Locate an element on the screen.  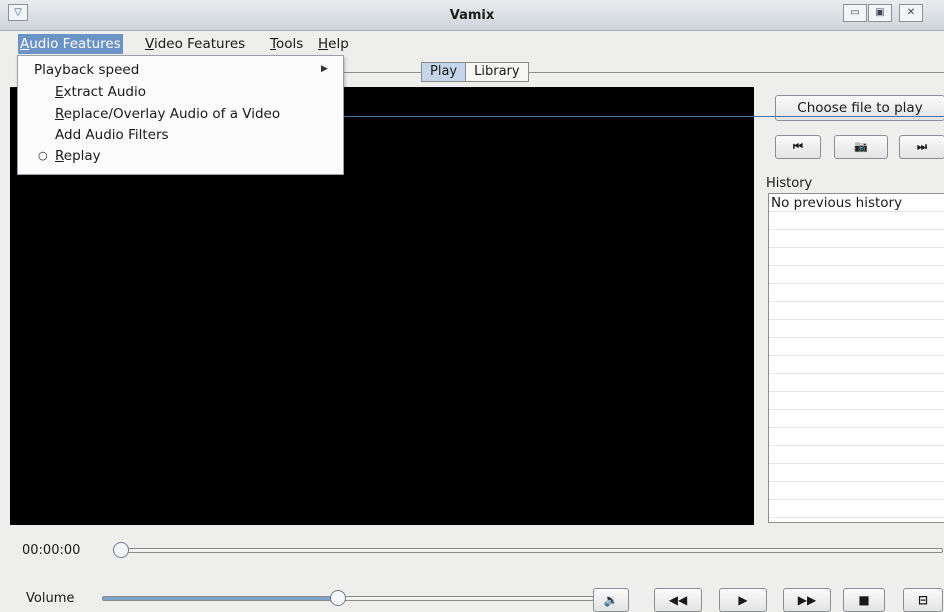
camera-icon: 📷 is located at coordinates (861, 146).